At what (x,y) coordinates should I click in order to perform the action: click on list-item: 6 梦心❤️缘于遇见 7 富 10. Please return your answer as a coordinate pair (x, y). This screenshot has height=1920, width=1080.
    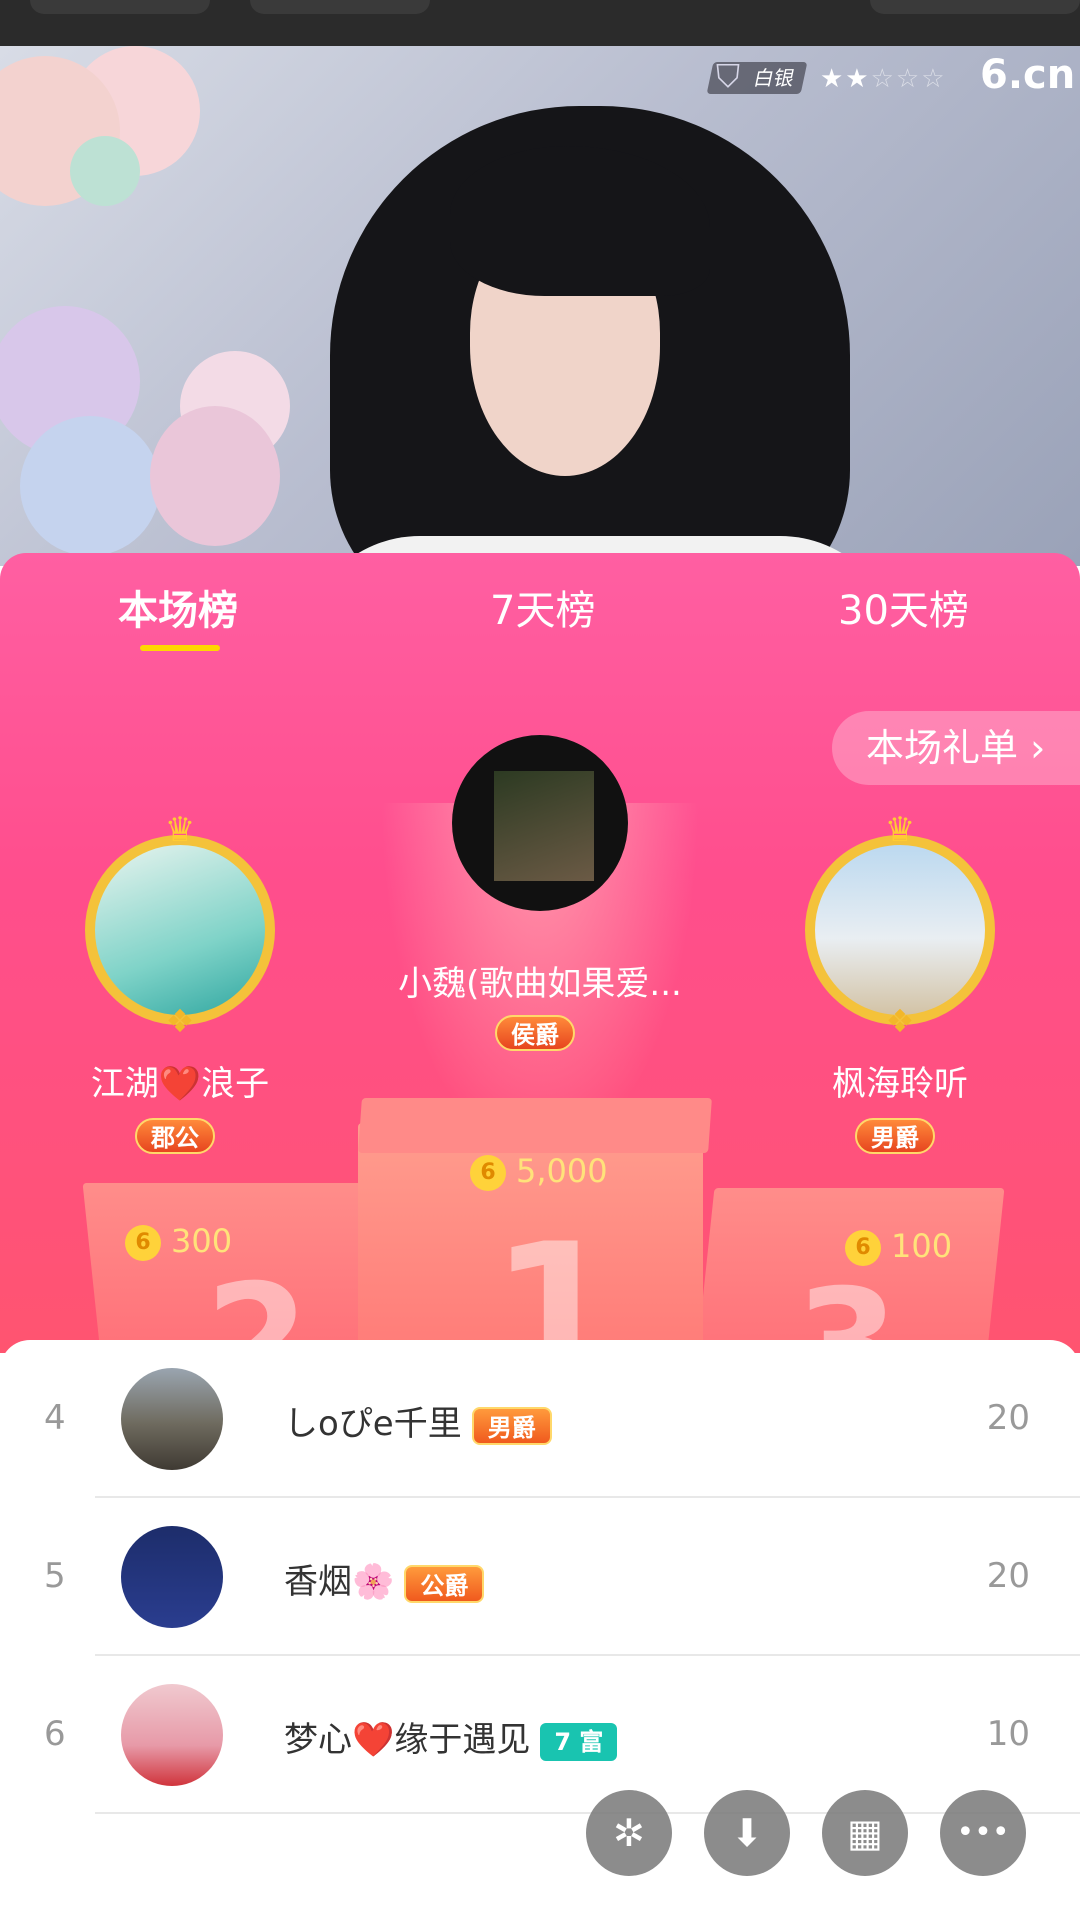
    Looking at the image, I should click on (540, 1735).